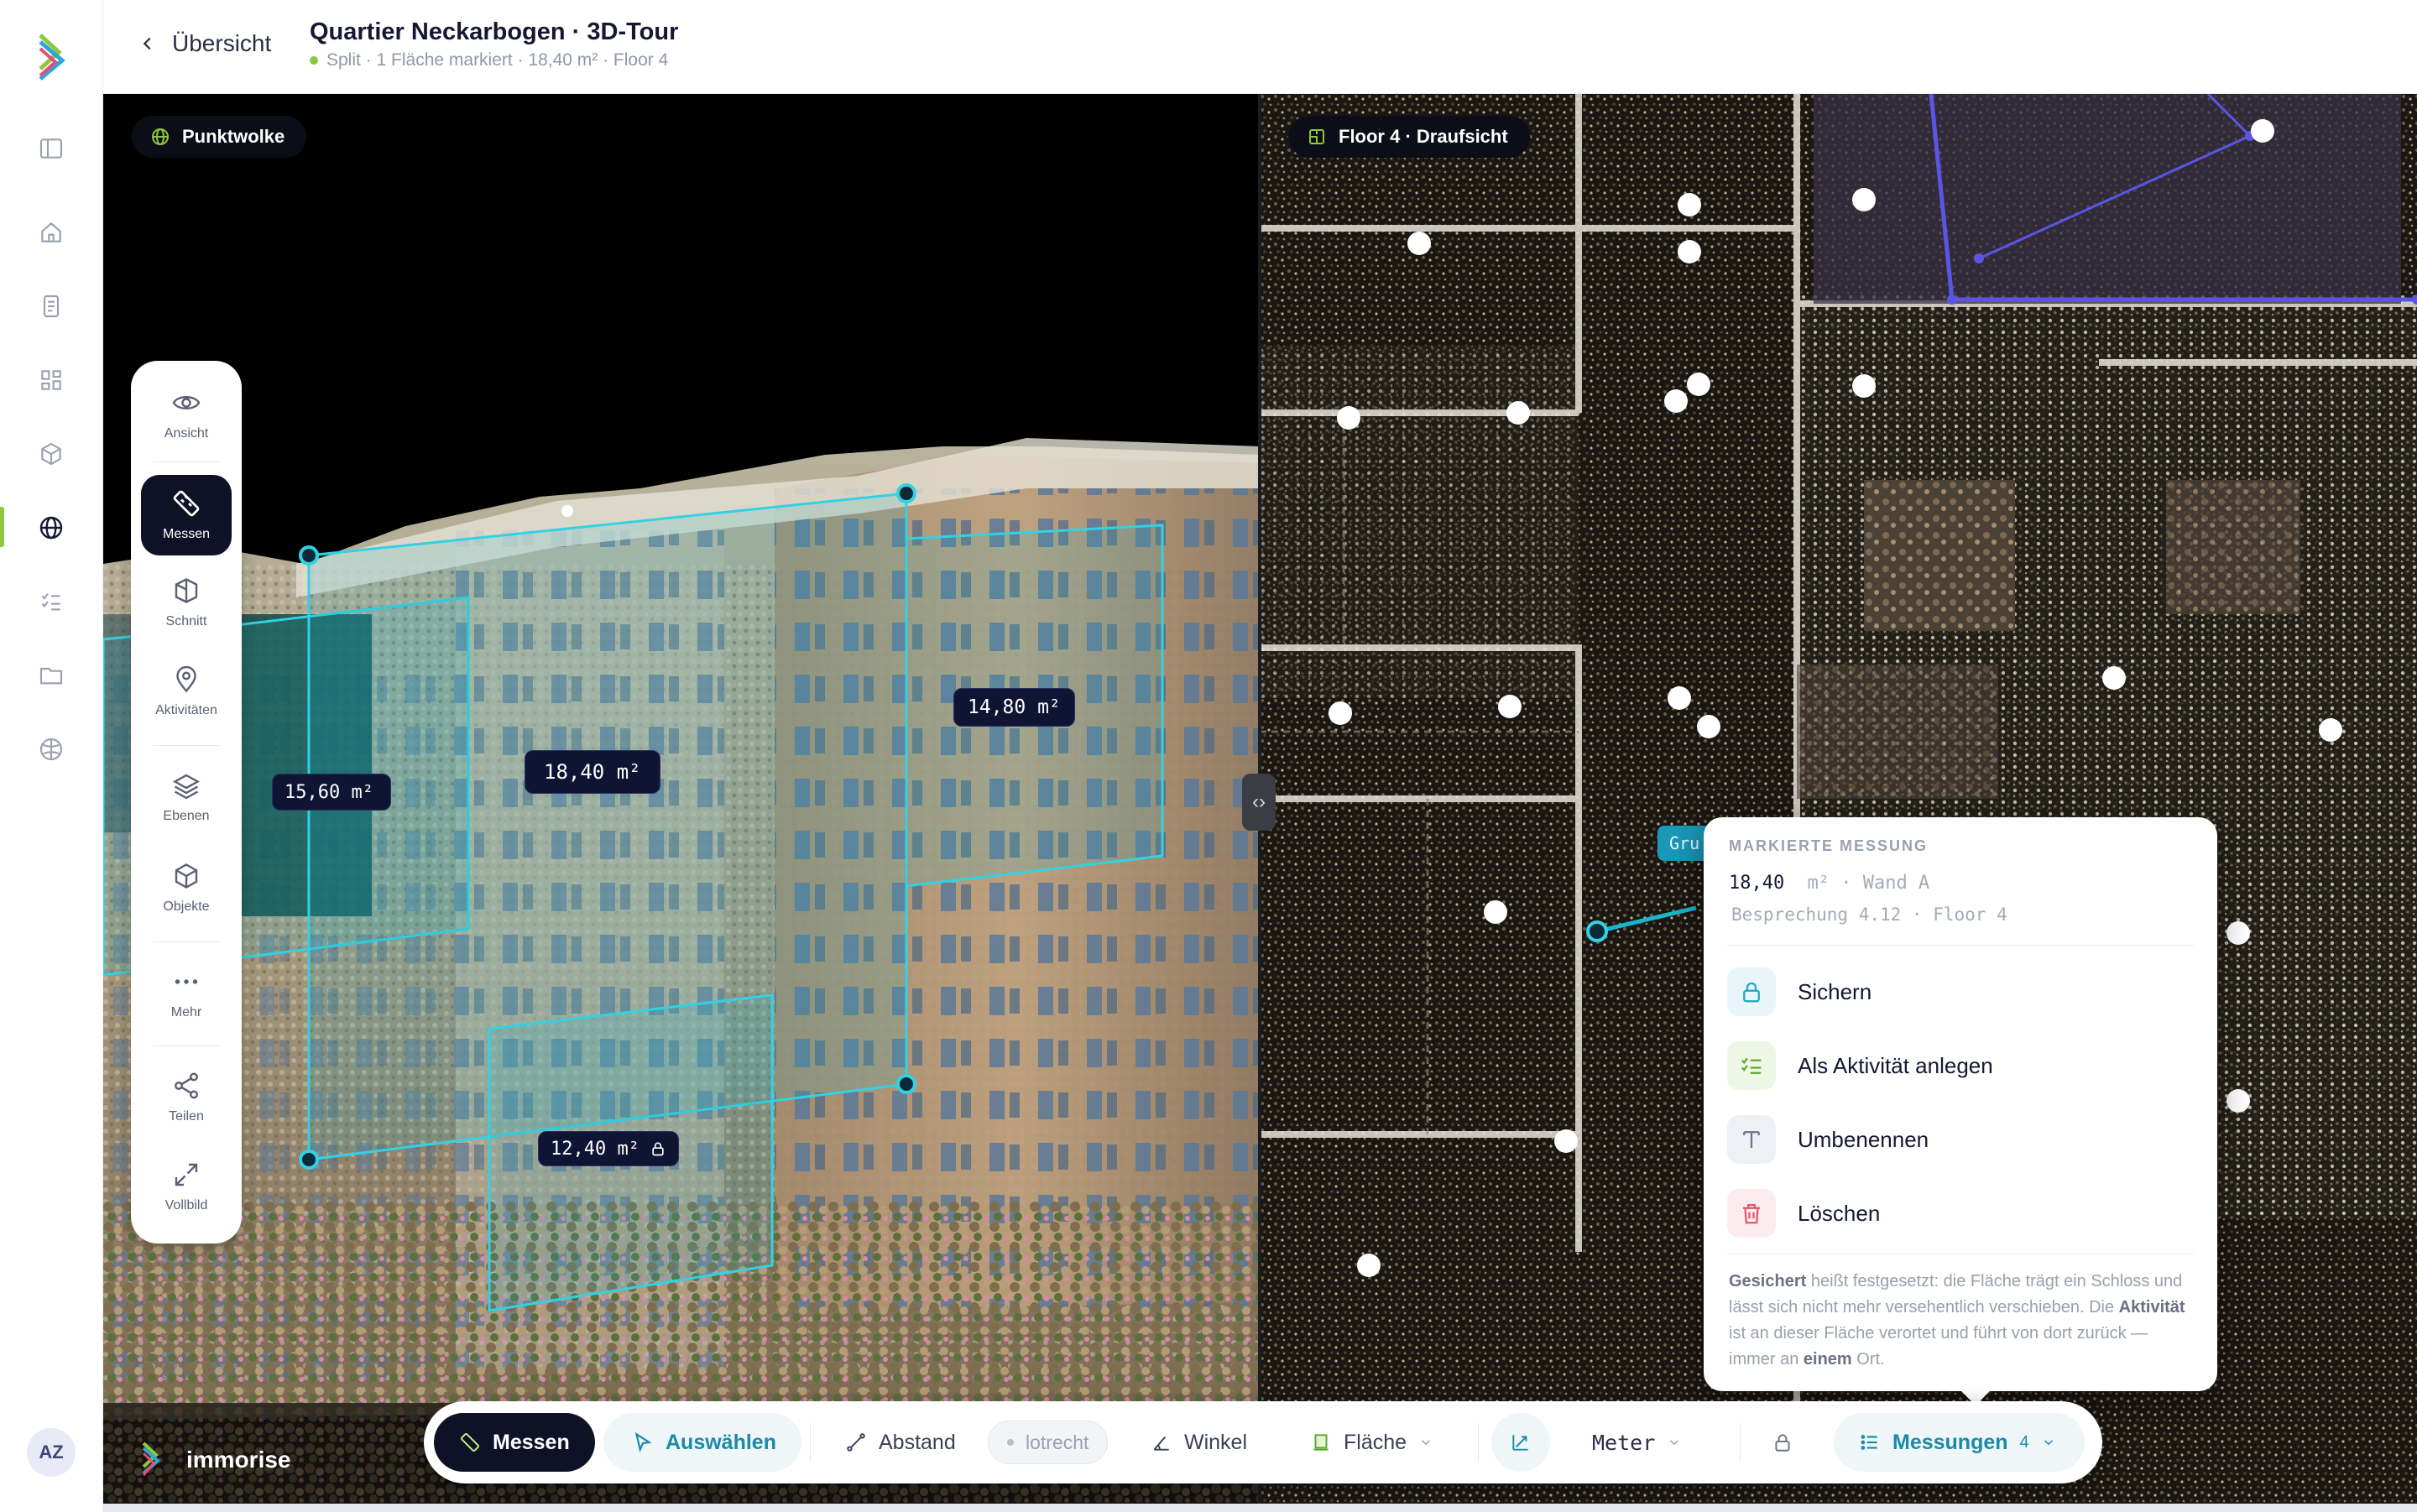 This screenshot has width=2417, height=1512. I want to click on folder-icon, so click(51, 675).